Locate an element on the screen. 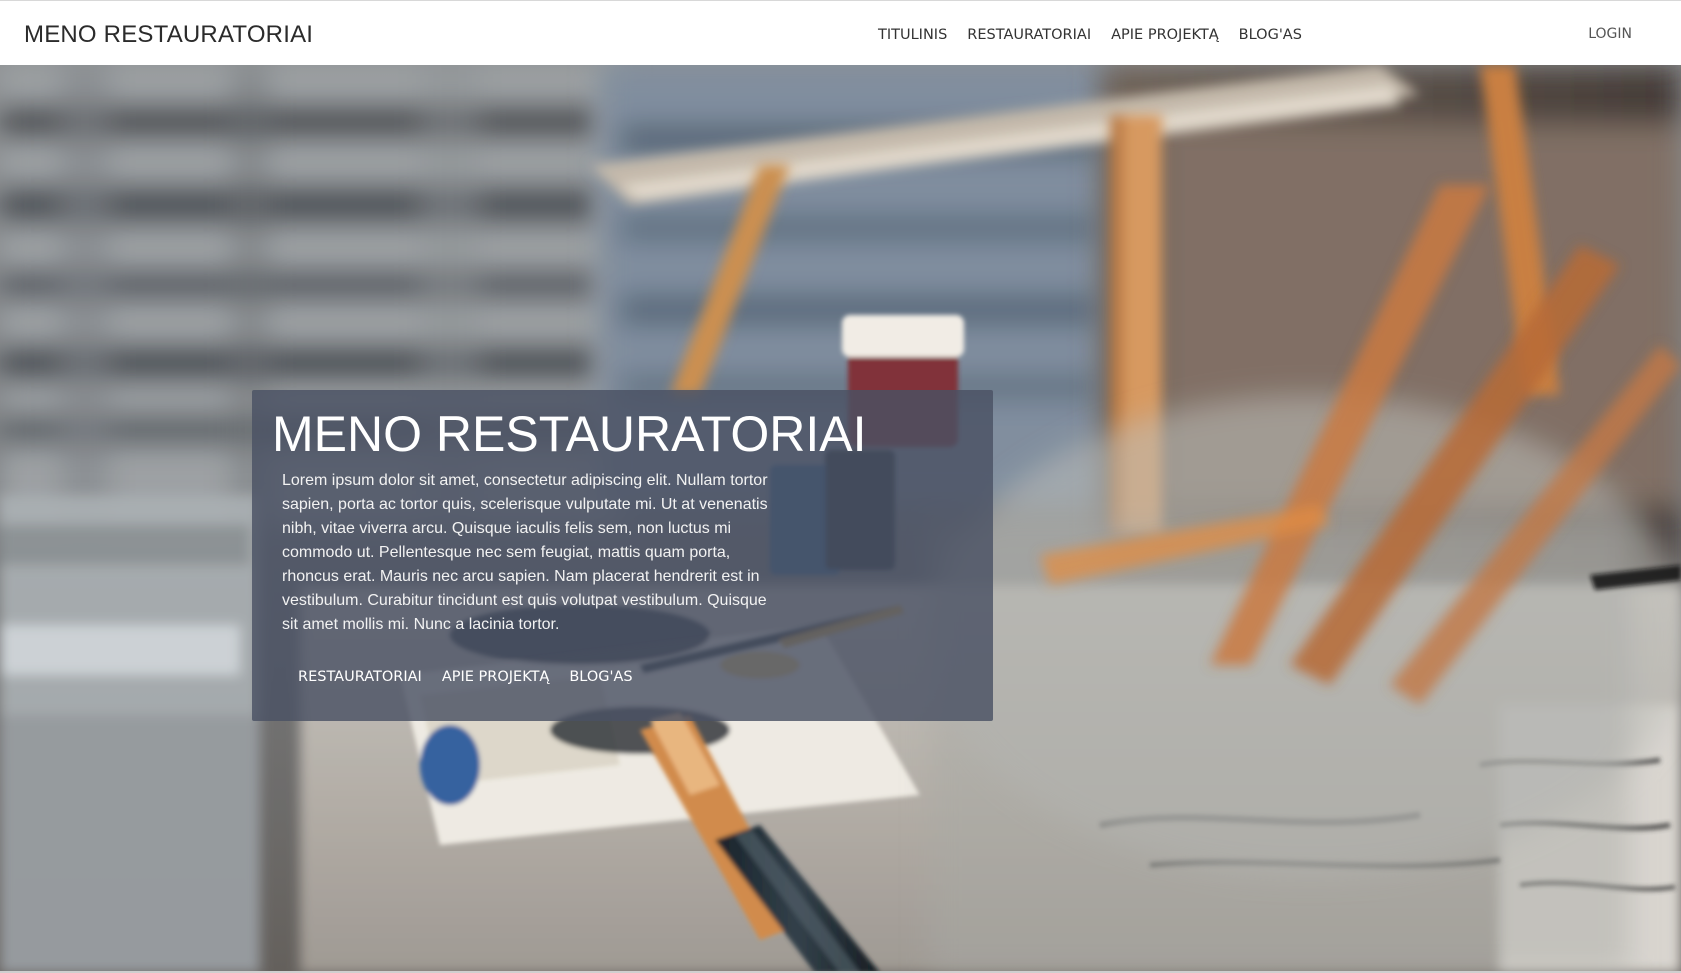 The image size is (1681, 973). hero-link-apie-projekta: APIE PROJEKTĄ is located at coordinates (496, 677).